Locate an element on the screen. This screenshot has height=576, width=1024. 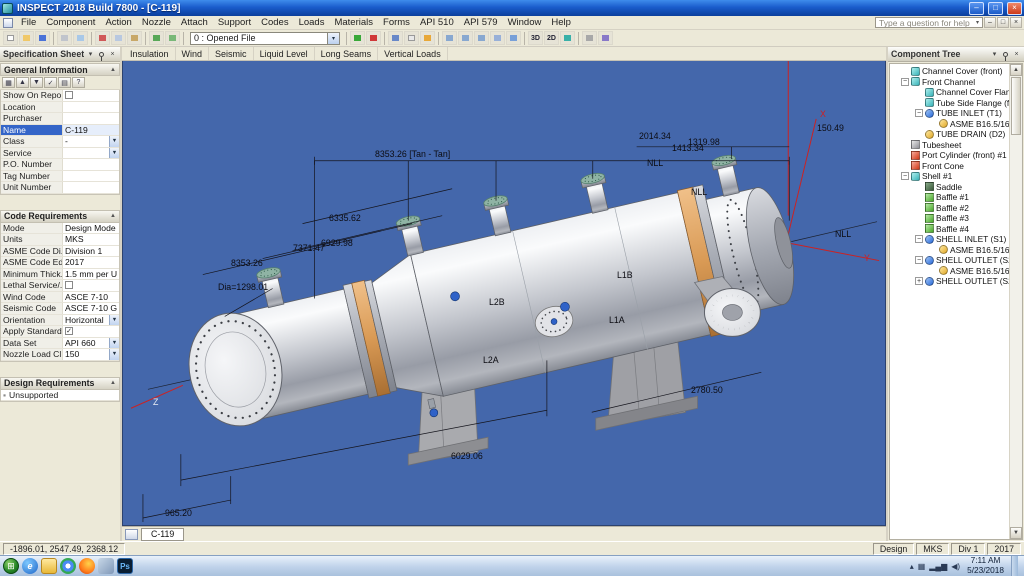
settings-button is located at coordinates (589, 38).